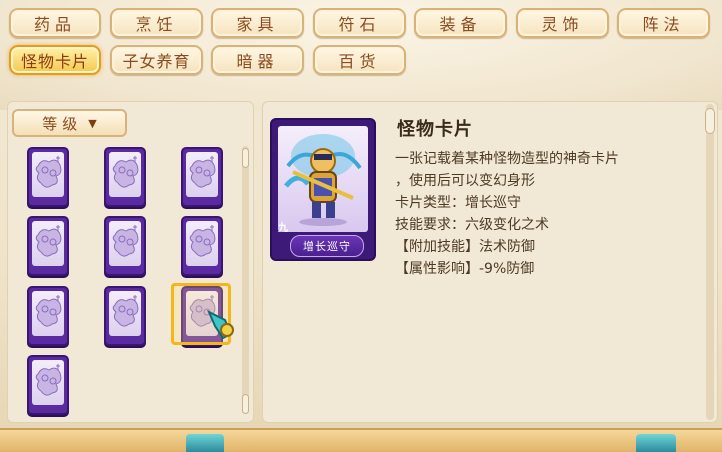 The image size is (722, 452). Describe the element at coordinates (257, 23) in the screenshot. I see `tab-furniture: 家具` at that location.